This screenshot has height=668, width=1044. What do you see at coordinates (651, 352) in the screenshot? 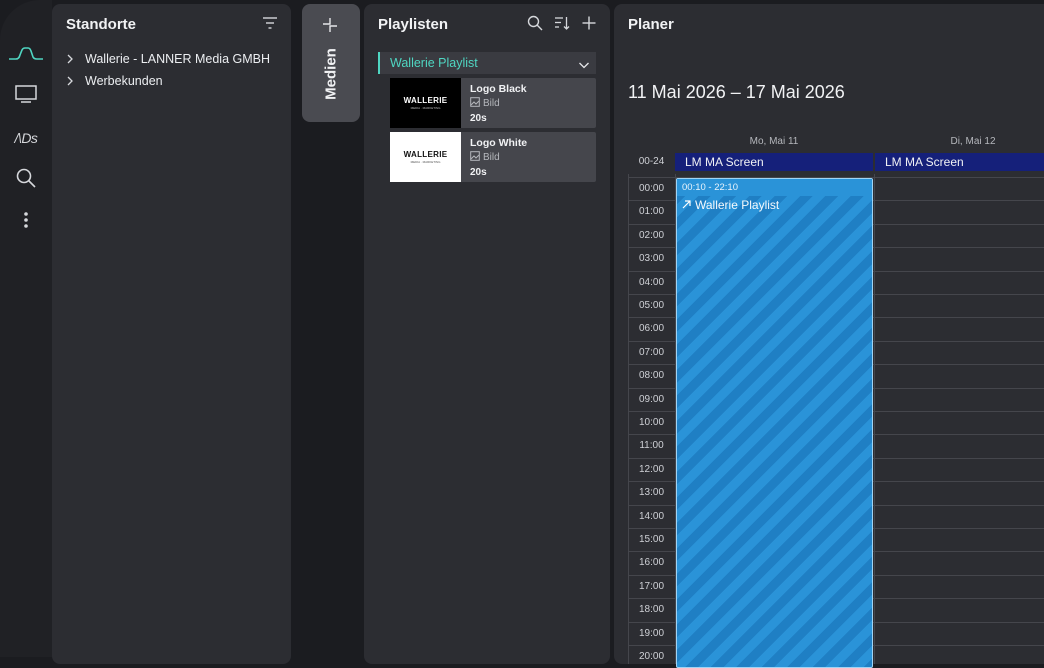
I see `hour-label: 07:00` at bounding box center [651, 352].